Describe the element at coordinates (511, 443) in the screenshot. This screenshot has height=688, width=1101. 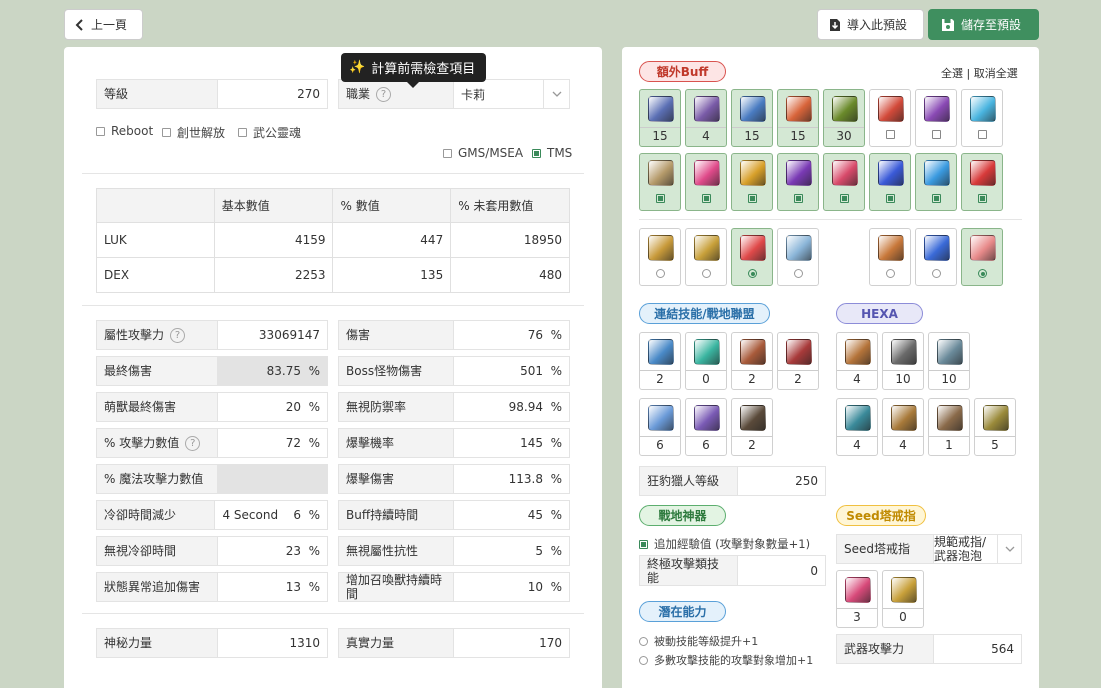
I see `stat-value: 145 %` at that location.